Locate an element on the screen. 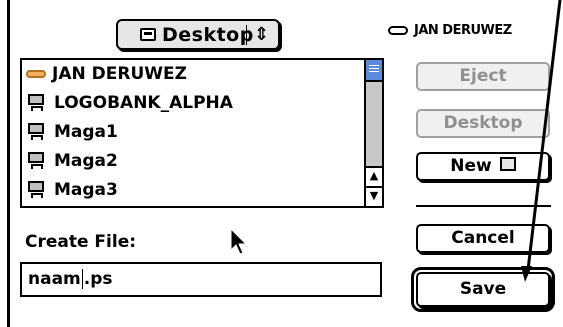 This screenshot has width=563, height=327. scroll-track is located at coordinates (374, 124).